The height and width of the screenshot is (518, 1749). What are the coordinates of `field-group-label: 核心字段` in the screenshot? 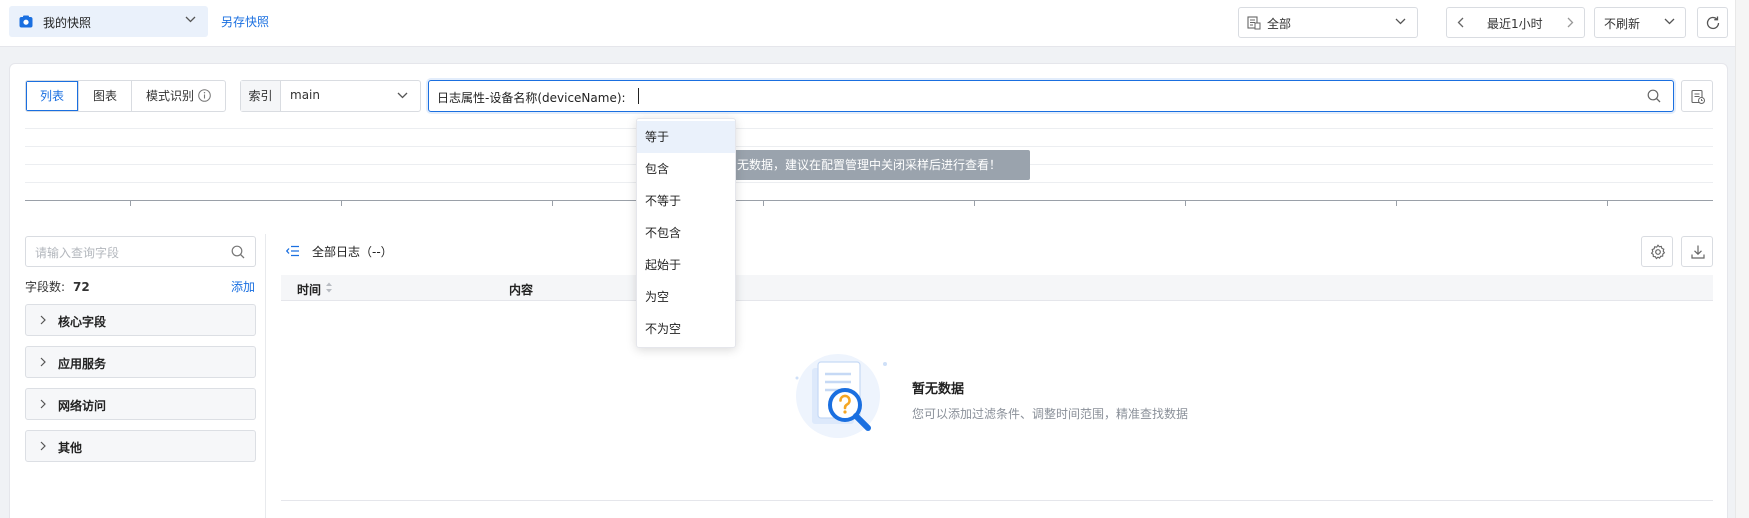 It's located at (82, 322).